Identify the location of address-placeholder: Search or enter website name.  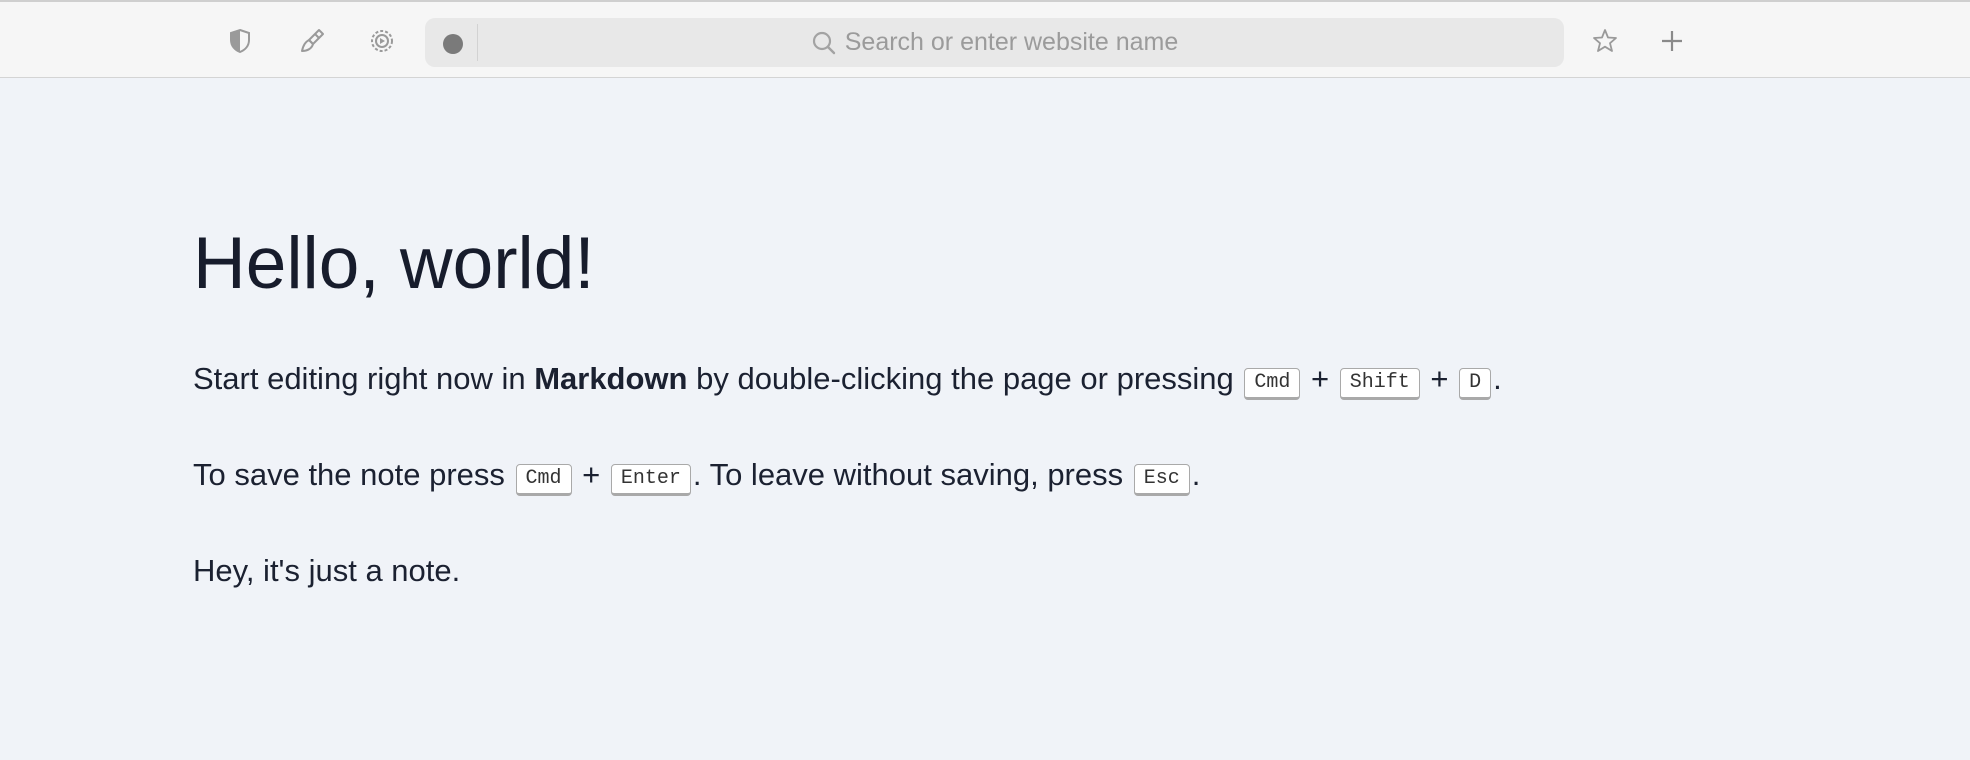
(1011, 42).